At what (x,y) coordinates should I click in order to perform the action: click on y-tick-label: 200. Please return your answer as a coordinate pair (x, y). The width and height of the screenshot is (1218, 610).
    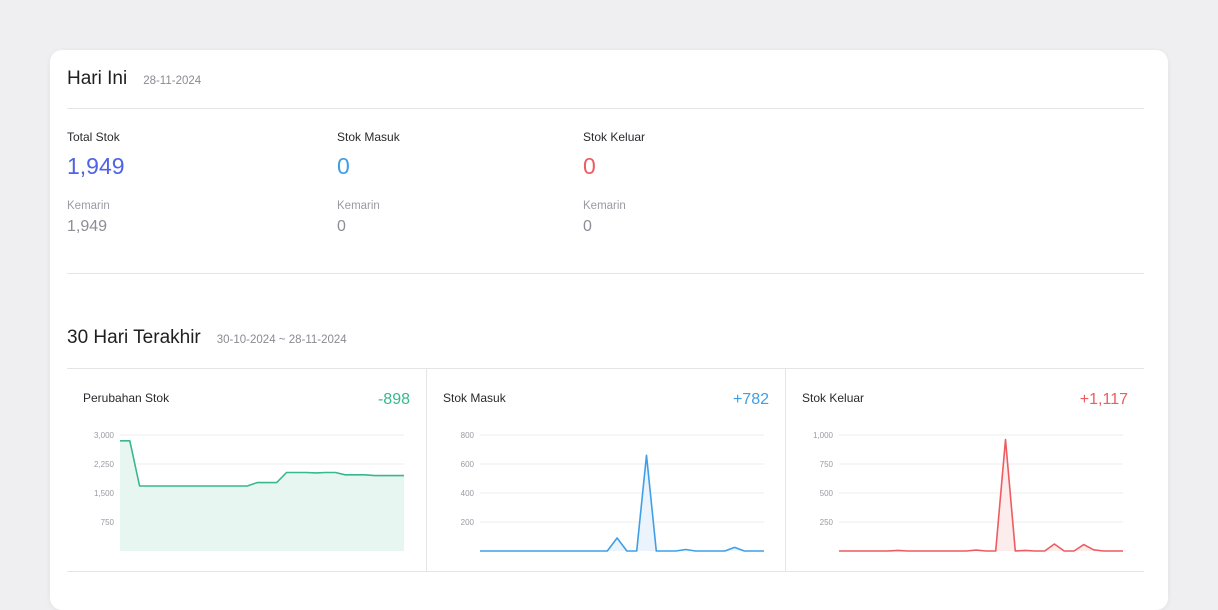
    Looking at the image, I should click on (468, 522).